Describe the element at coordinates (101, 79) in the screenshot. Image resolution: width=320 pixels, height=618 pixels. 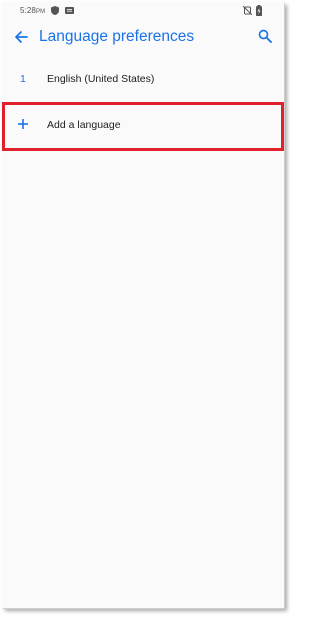
I see `language-name: English (United States)` at that location.